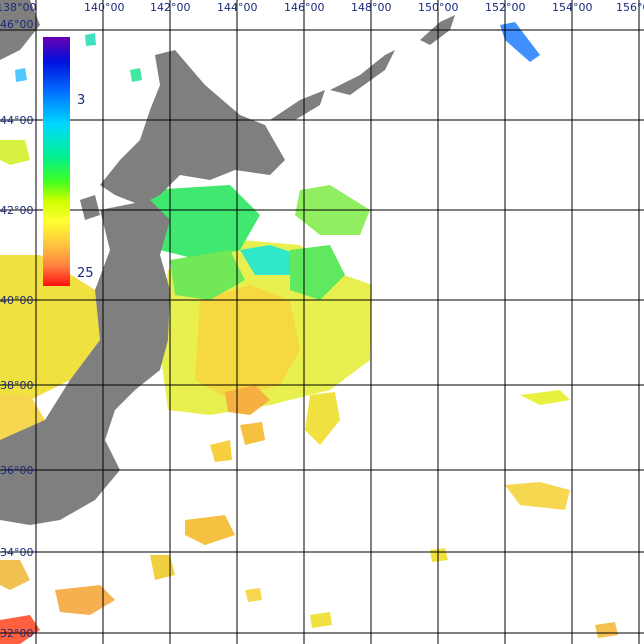  What do you see at coordinates (572, 7) in the screenshot?
I see `lon-label: 154°00` at bounding box center [572, 7].